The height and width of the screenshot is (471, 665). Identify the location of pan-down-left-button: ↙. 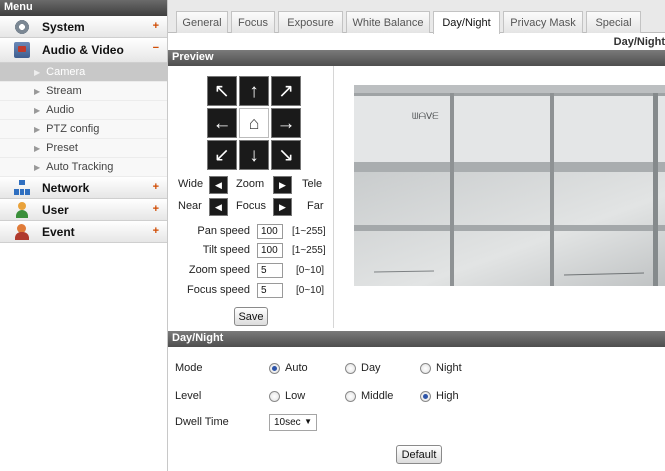
(222, 155).